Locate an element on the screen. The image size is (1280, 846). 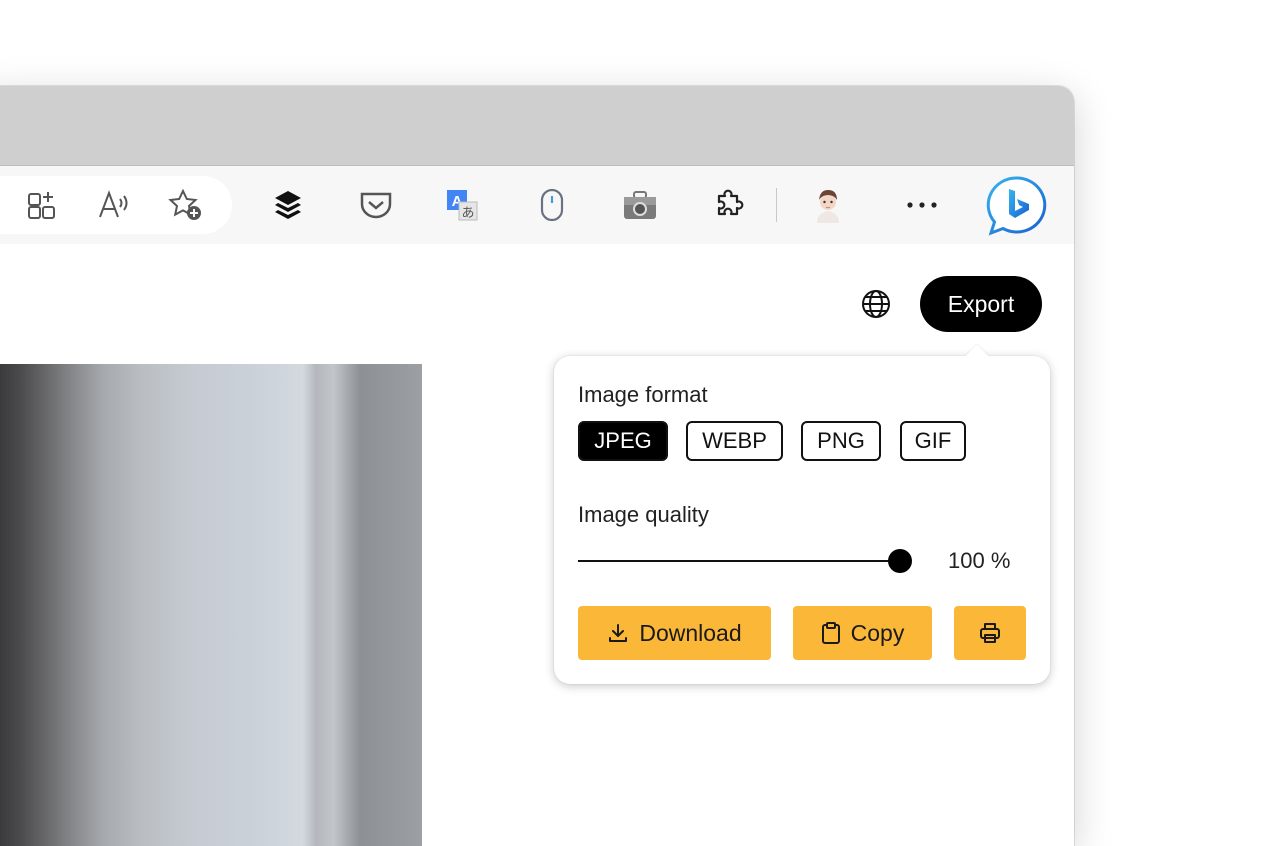
print-button is located at coordinates (990, 633).